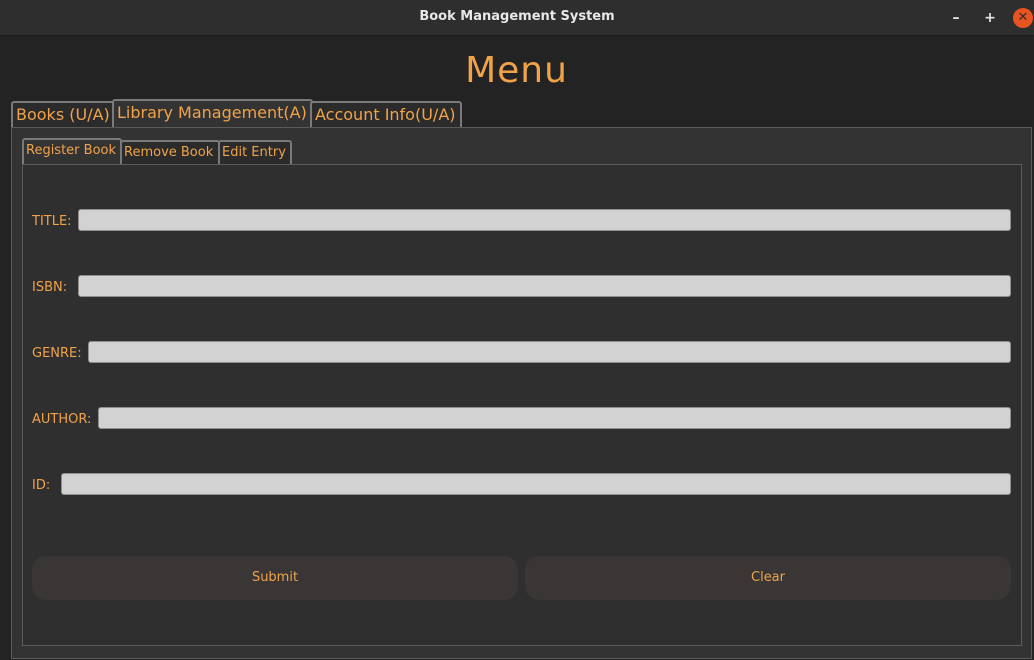 This screenshot has width=1034, height=660. Describe the element at coordinates (386, 114) in the screenshot. I see `tab-account-info: Account Info(U/A)` at that location.